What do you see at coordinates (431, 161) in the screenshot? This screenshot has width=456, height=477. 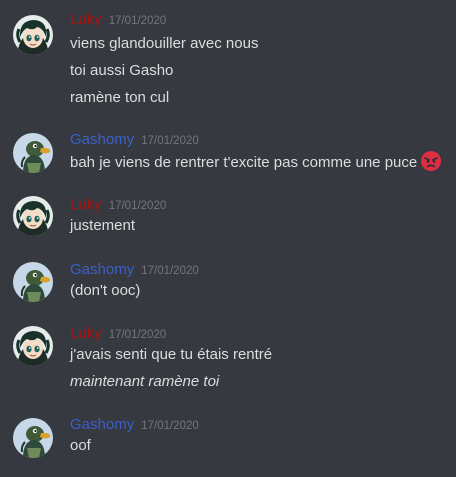 I see `angry-face-emoji` at bounding box center [431, 161].